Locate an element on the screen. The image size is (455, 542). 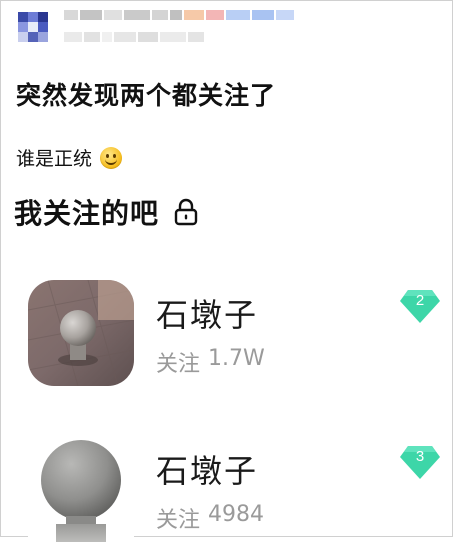
follow-count: 1.7W is located at coordinates (236, 358).